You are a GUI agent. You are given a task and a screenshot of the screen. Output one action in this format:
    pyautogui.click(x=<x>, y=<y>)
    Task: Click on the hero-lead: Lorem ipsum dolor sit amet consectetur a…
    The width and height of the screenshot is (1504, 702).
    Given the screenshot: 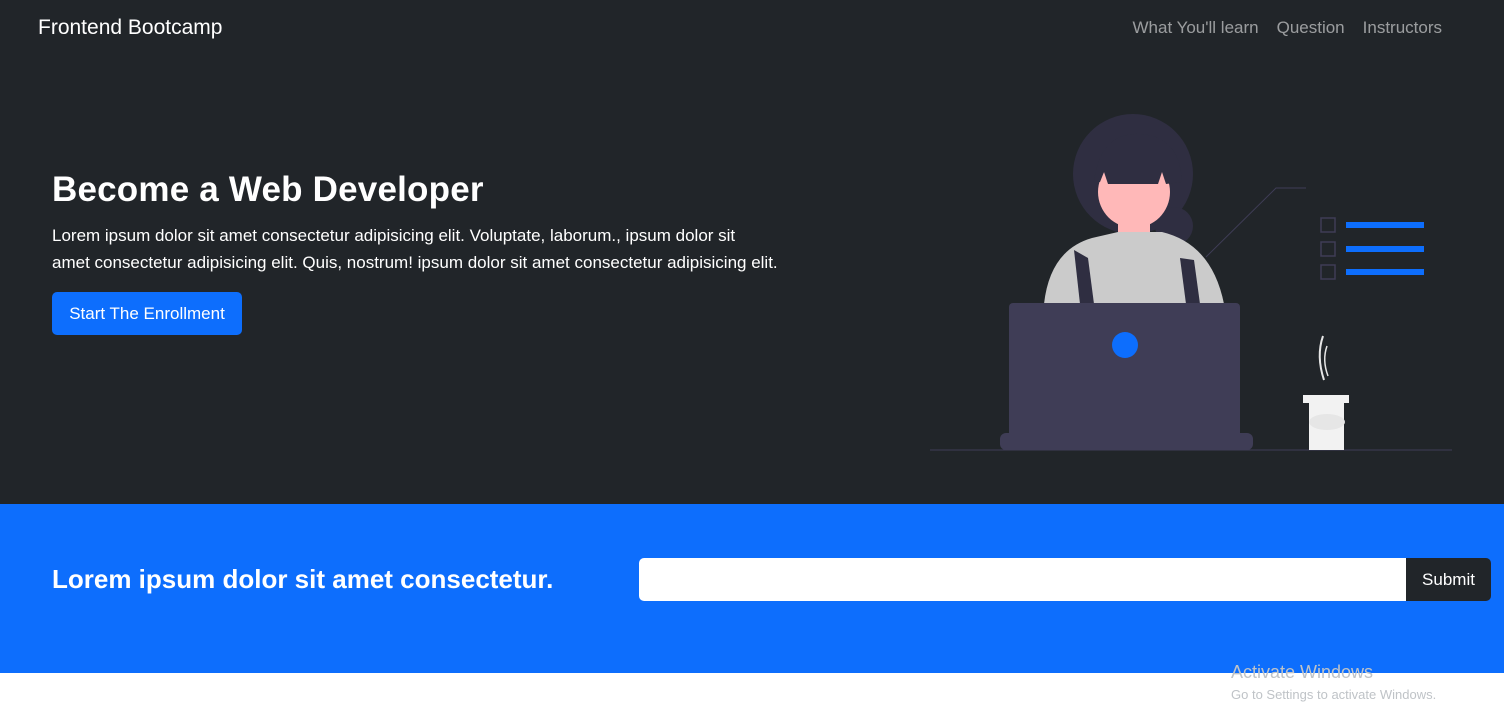 What is the action you would take?
    pyautogui.click(x=447, y=249)
    